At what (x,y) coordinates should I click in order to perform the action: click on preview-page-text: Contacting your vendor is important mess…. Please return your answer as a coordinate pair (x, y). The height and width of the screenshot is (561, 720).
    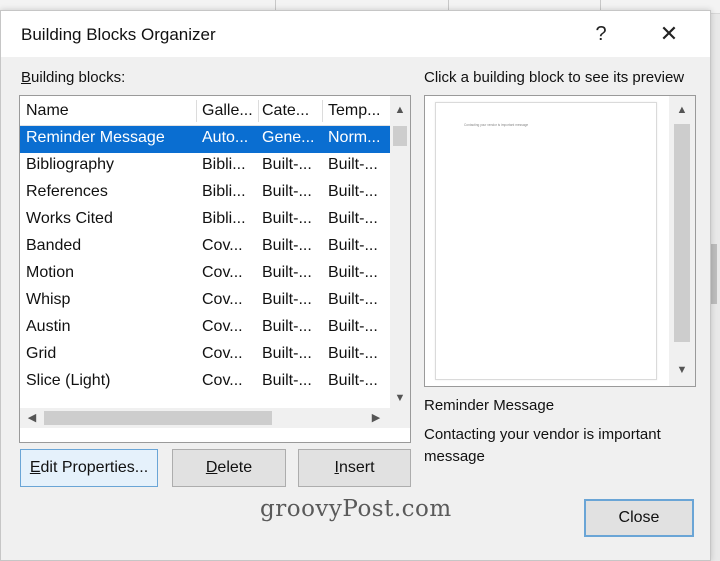
    Looking at the image, I should click on (496, 125).